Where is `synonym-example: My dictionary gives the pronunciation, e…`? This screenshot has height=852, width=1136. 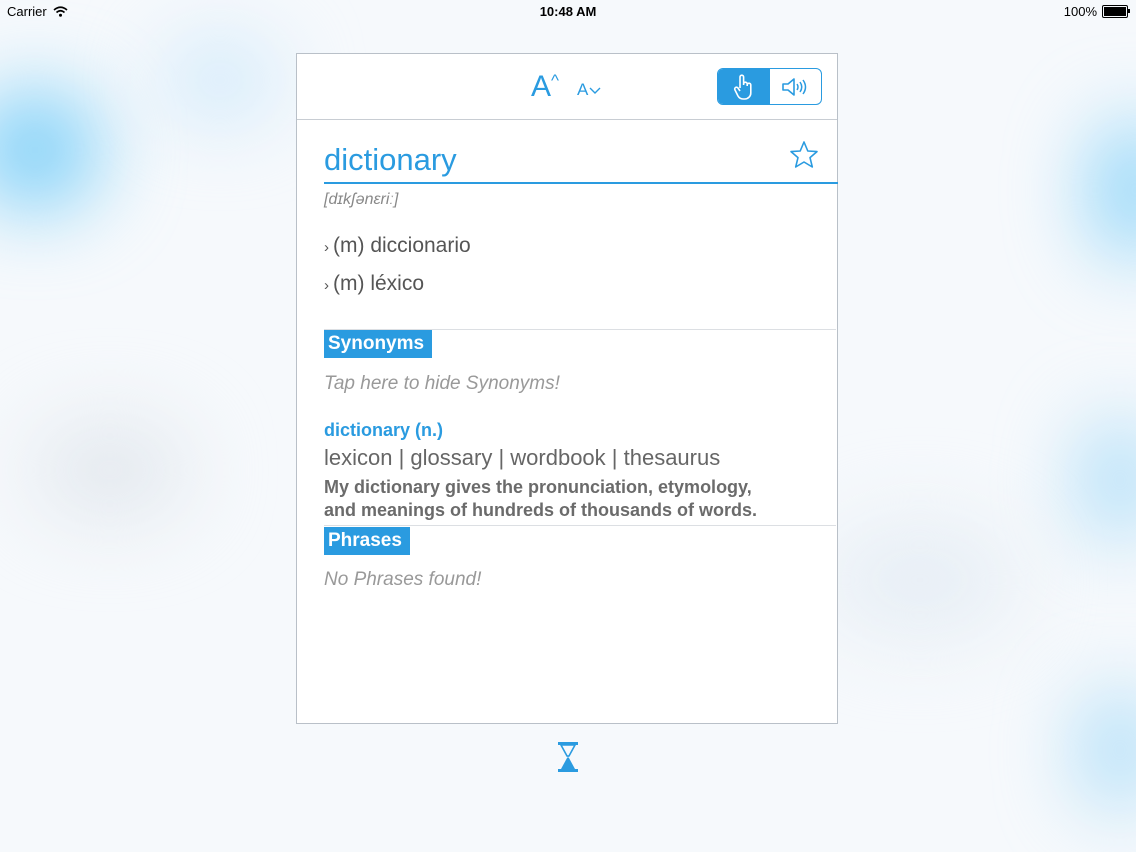 synonym-example: My dictionary gives the pronunciation, e… is located at coordinates (541, 498).